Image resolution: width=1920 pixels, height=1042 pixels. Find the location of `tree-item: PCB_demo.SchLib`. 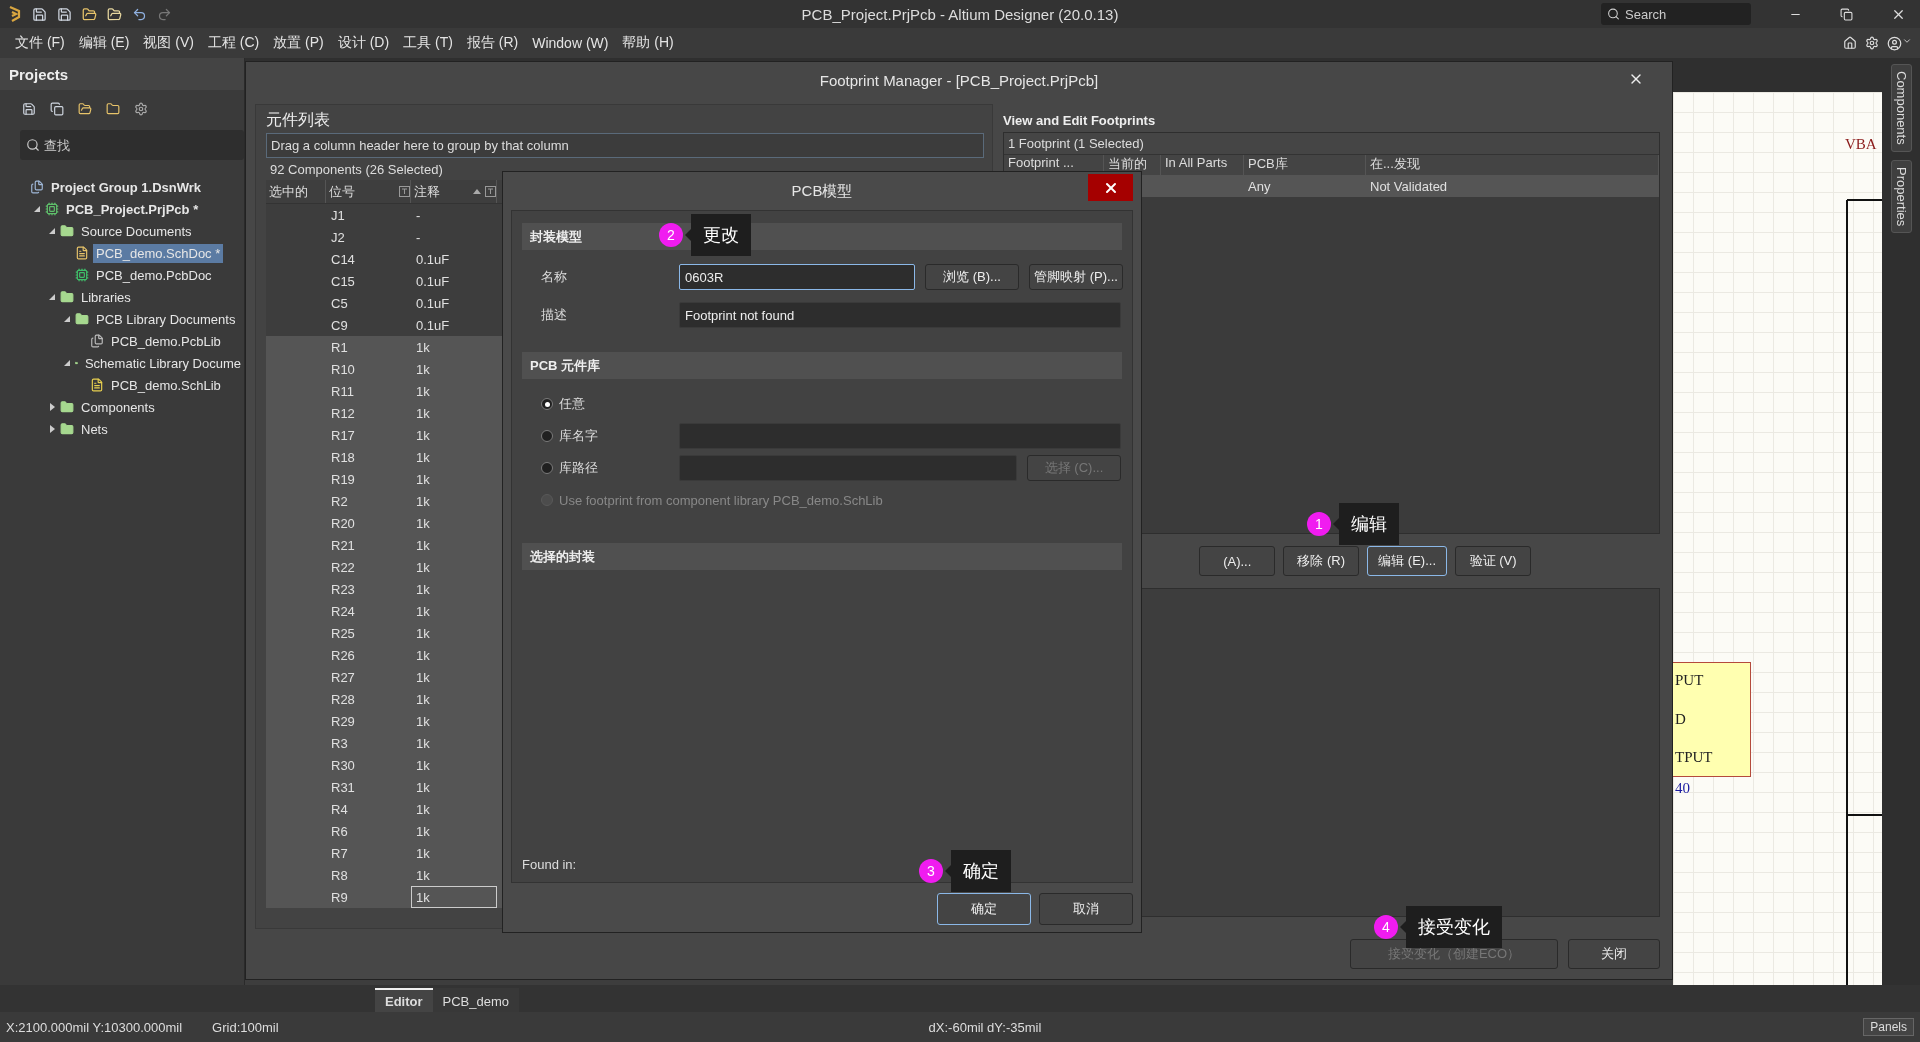

tree-item: PCB_demo.SchLib is located at coordinates (166, 385).